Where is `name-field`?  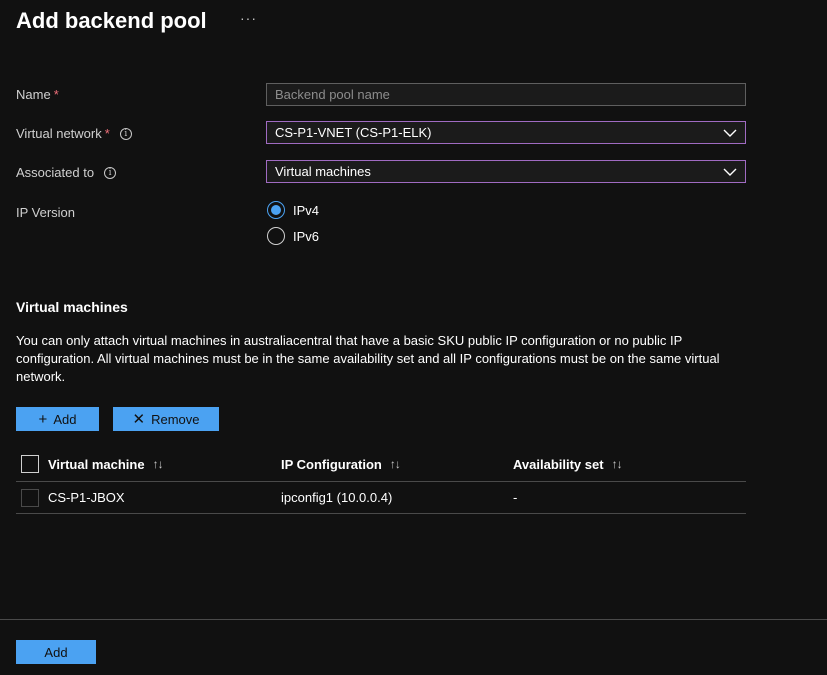 name-field is located at coordinates (506, 94).